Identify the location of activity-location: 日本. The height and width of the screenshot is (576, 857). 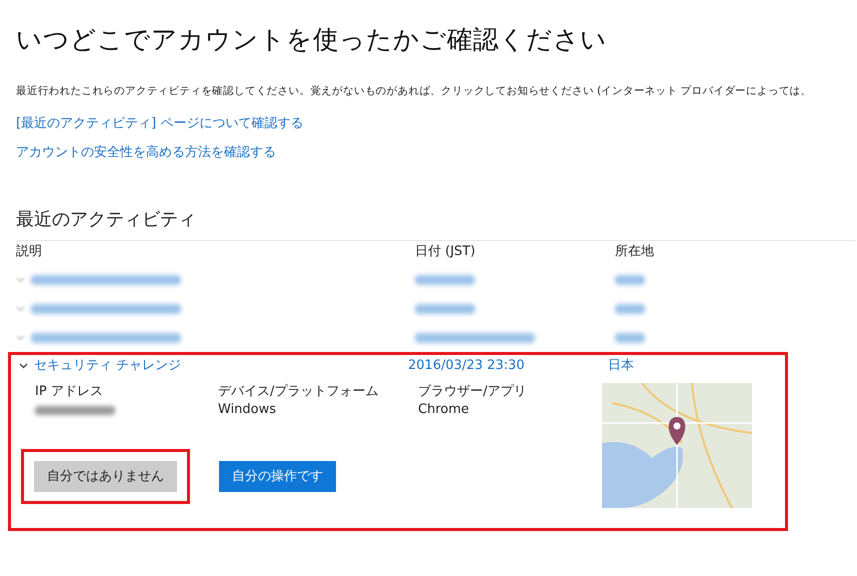
(696, 366).